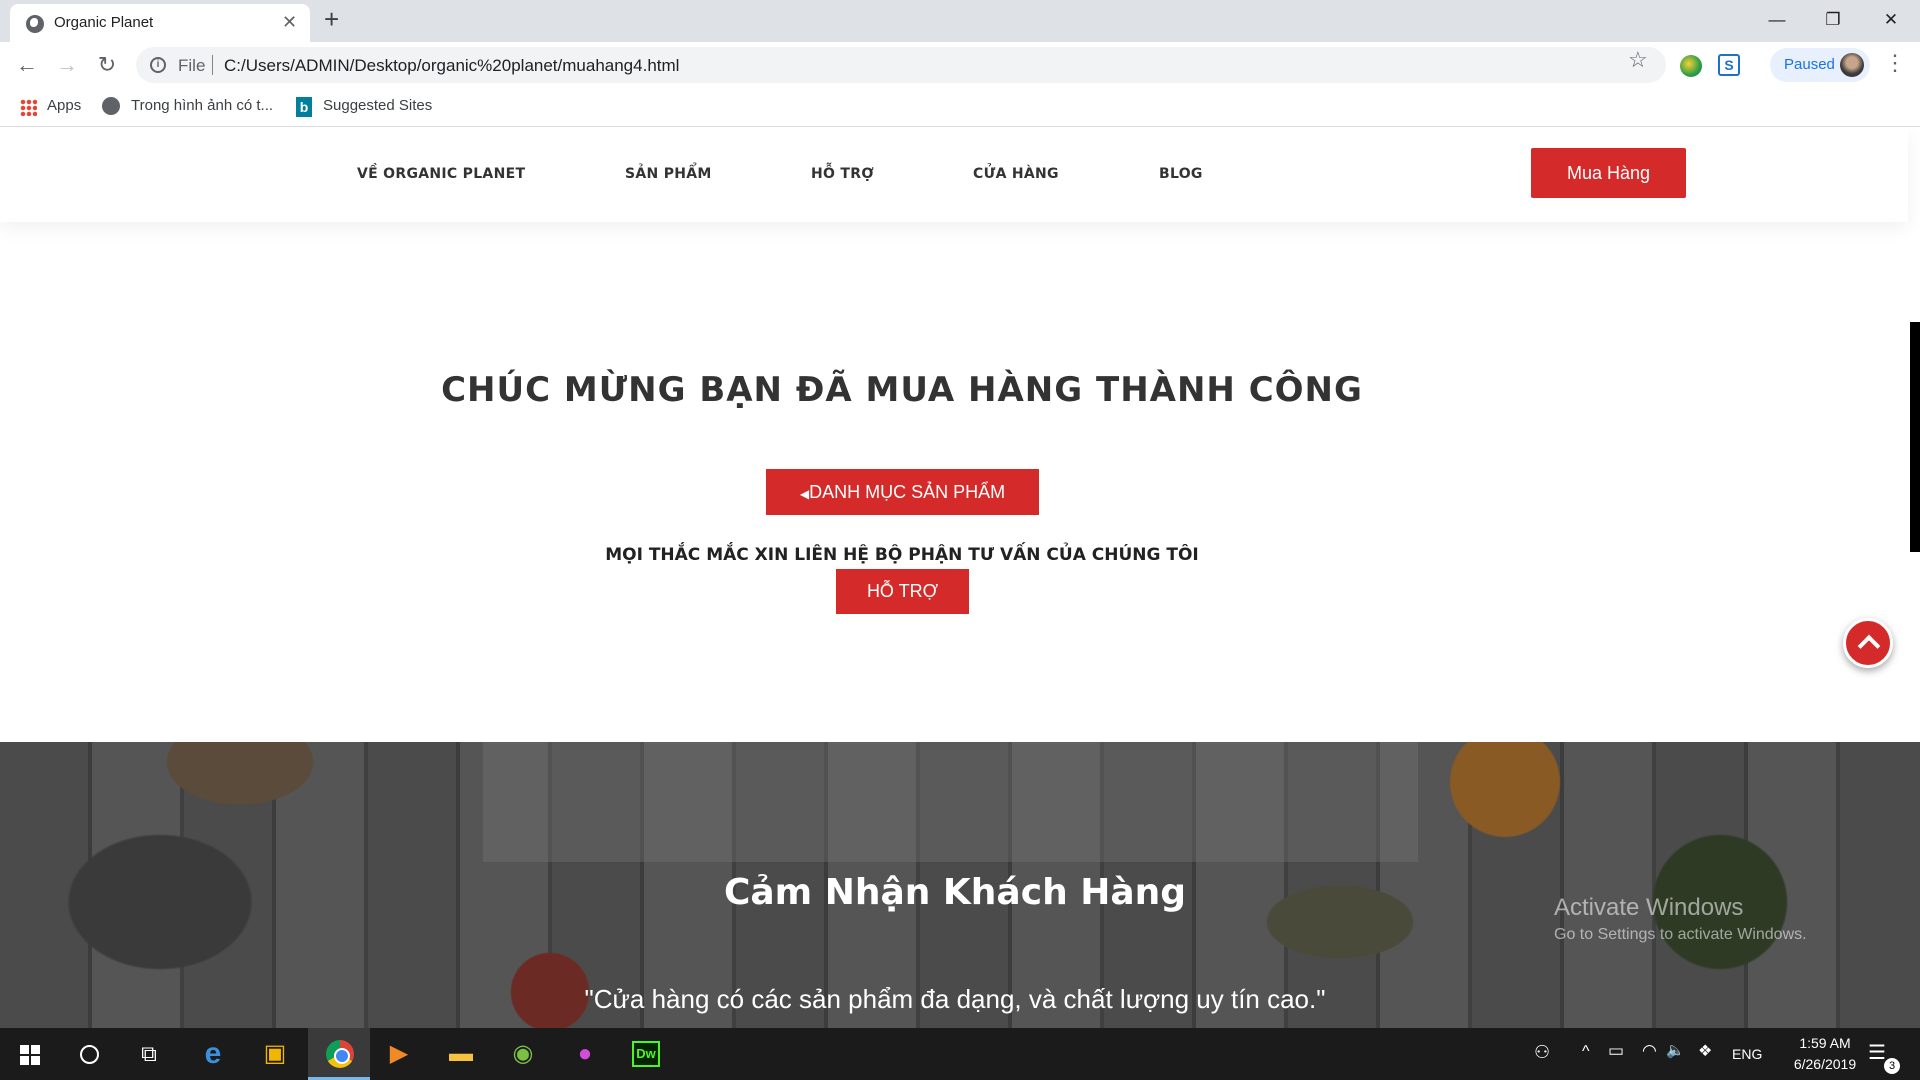 The image size is (1920, 1080). I want to click on reload-button: ↻, so click(107, 65).